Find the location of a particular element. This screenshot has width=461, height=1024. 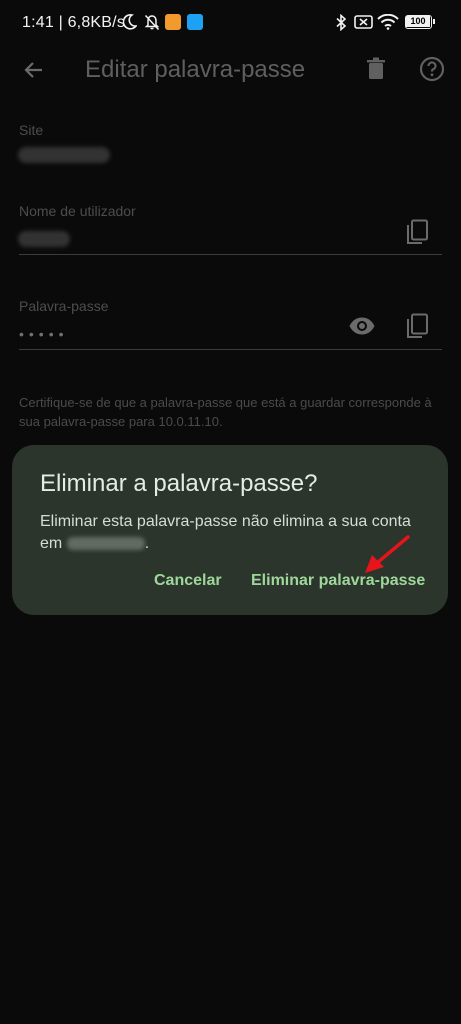

site-value-redacted is located at coordinates (64, 155).